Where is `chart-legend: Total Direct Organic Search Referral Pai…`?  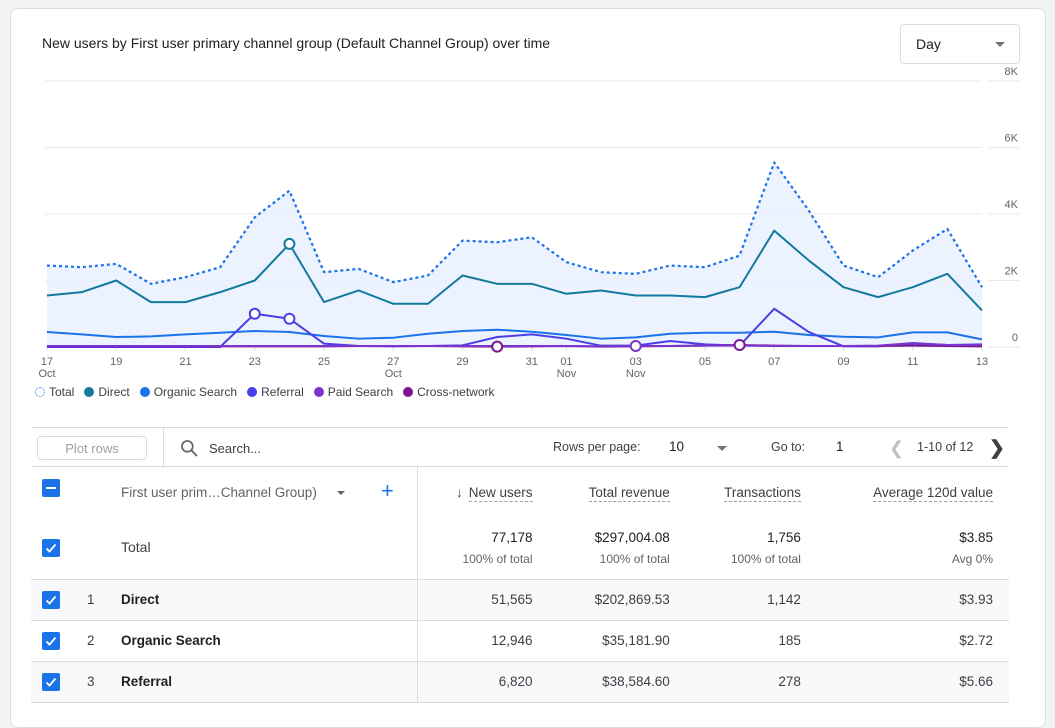
chart-legend: Total Direct Organic Search Referral Pai… is located at coordinates (265, 392).